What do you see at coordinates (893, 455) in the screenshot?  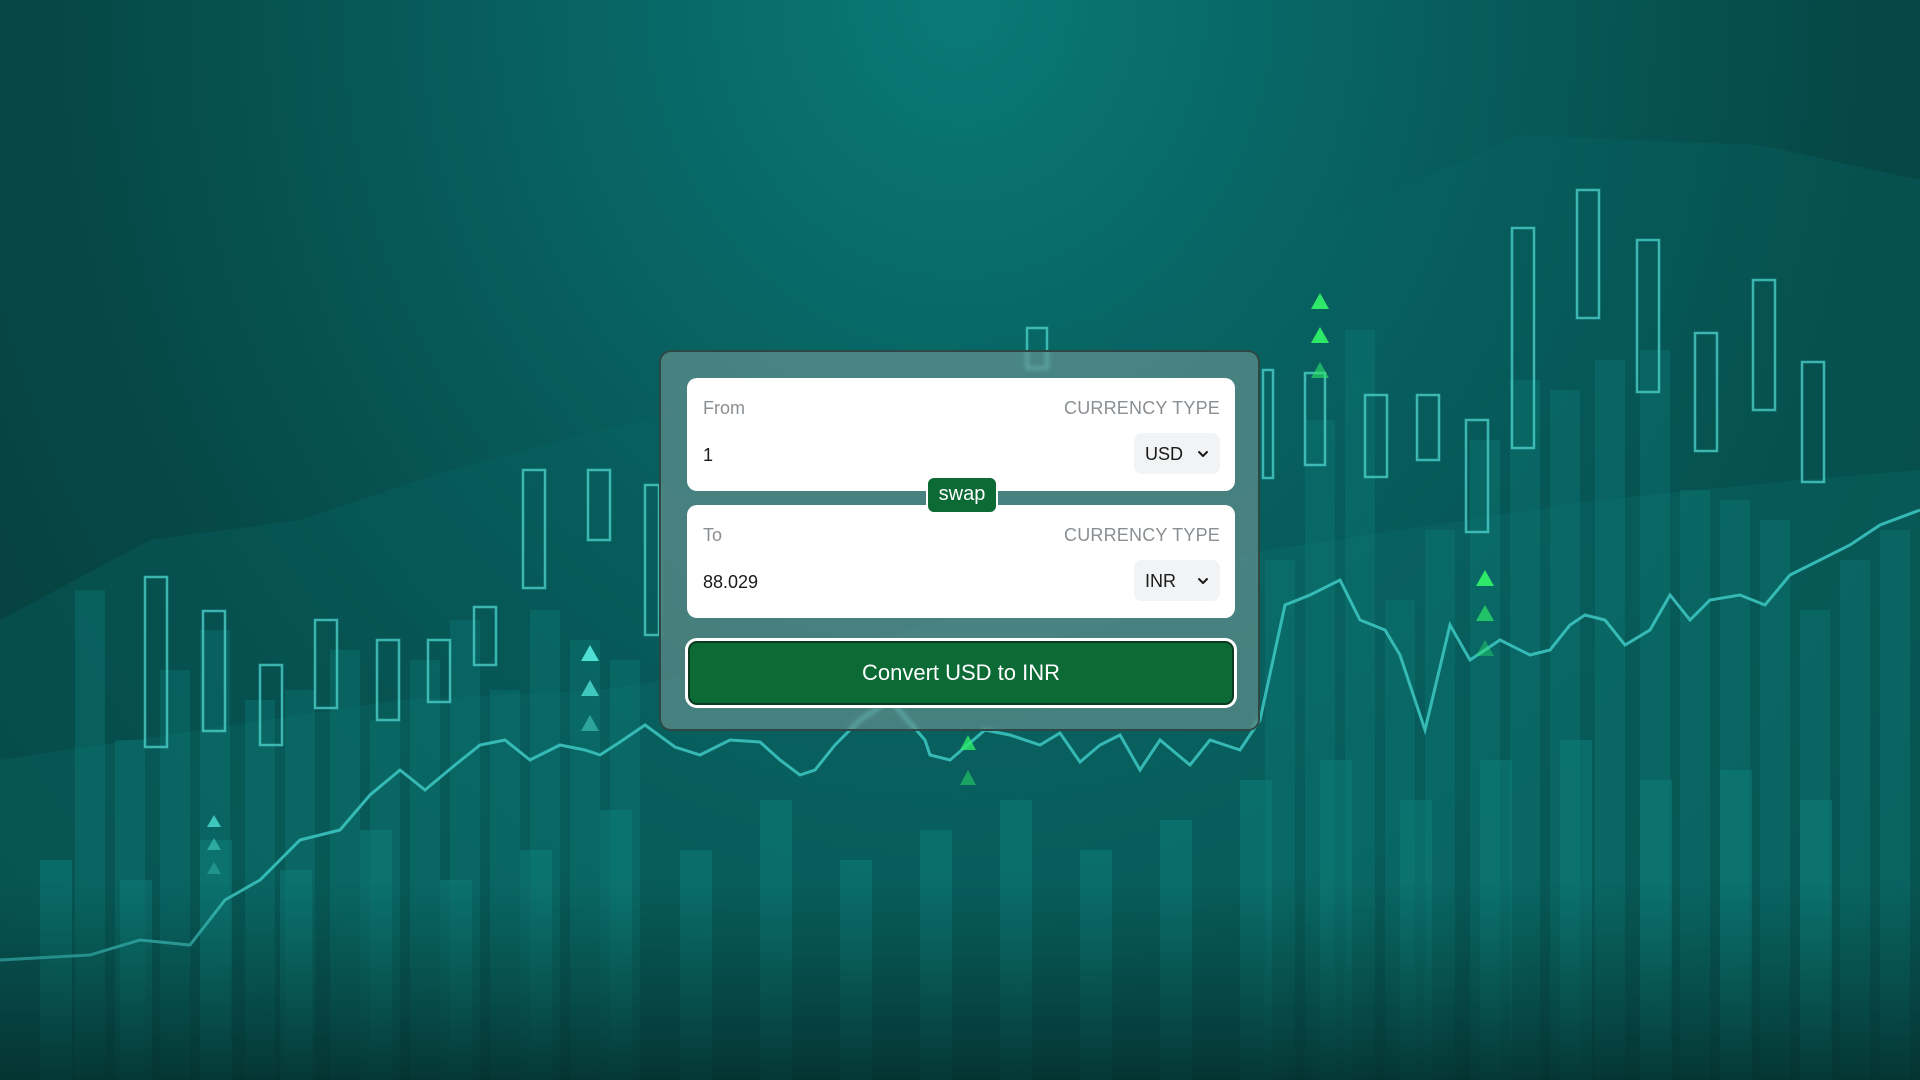 I see `from-amount-input` at bounding box center [893, 455].